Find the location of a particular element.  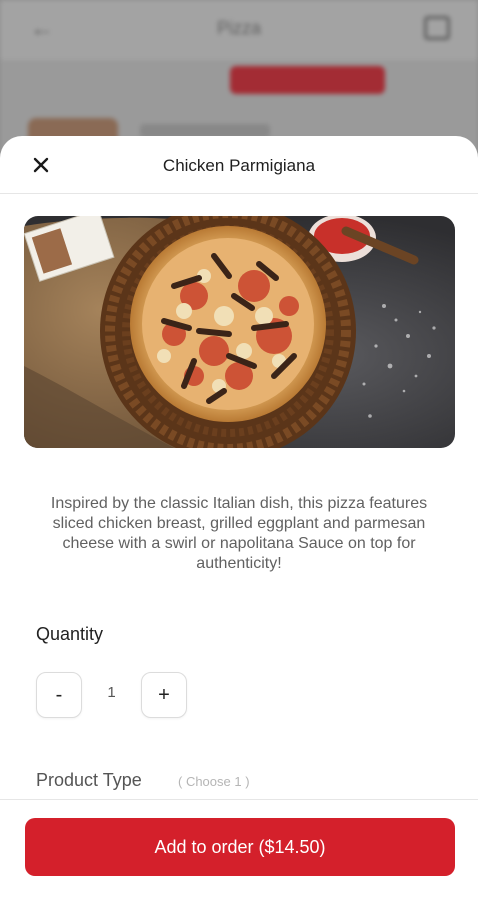

quantity-label: Quantity is located at coordinates (70, 634).